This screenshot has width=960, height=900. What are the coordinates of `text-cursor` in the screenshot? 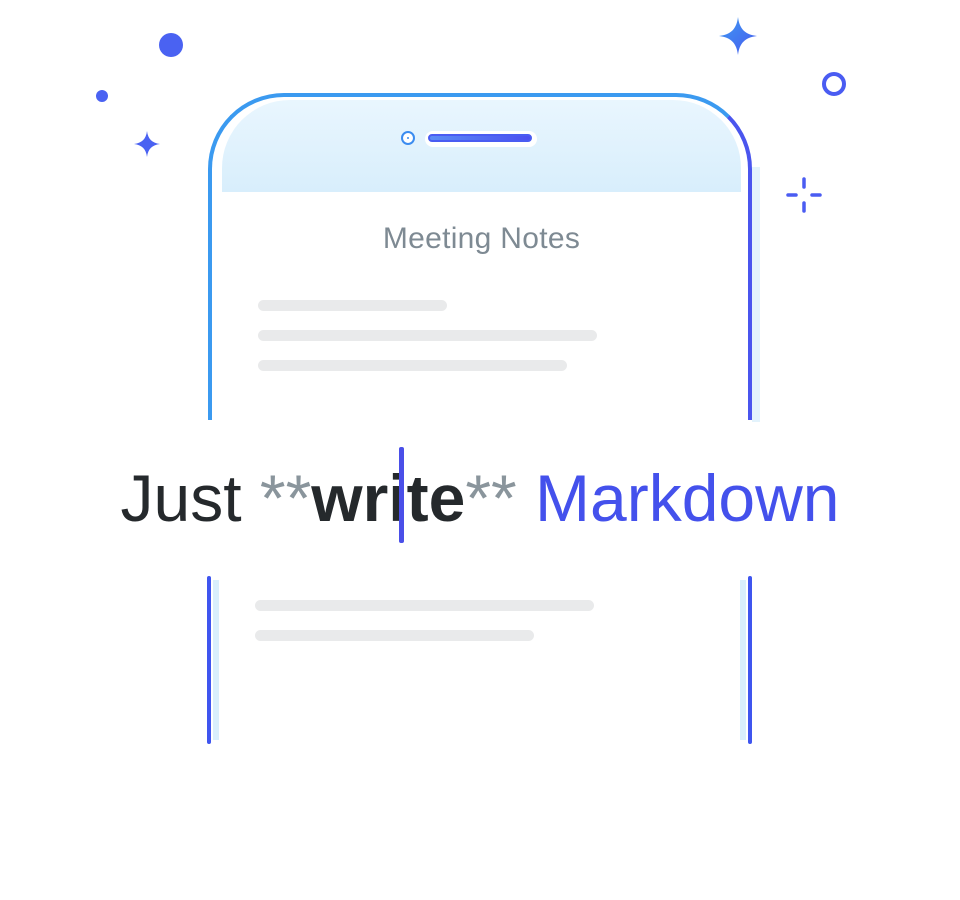 It's located at (401, 495).